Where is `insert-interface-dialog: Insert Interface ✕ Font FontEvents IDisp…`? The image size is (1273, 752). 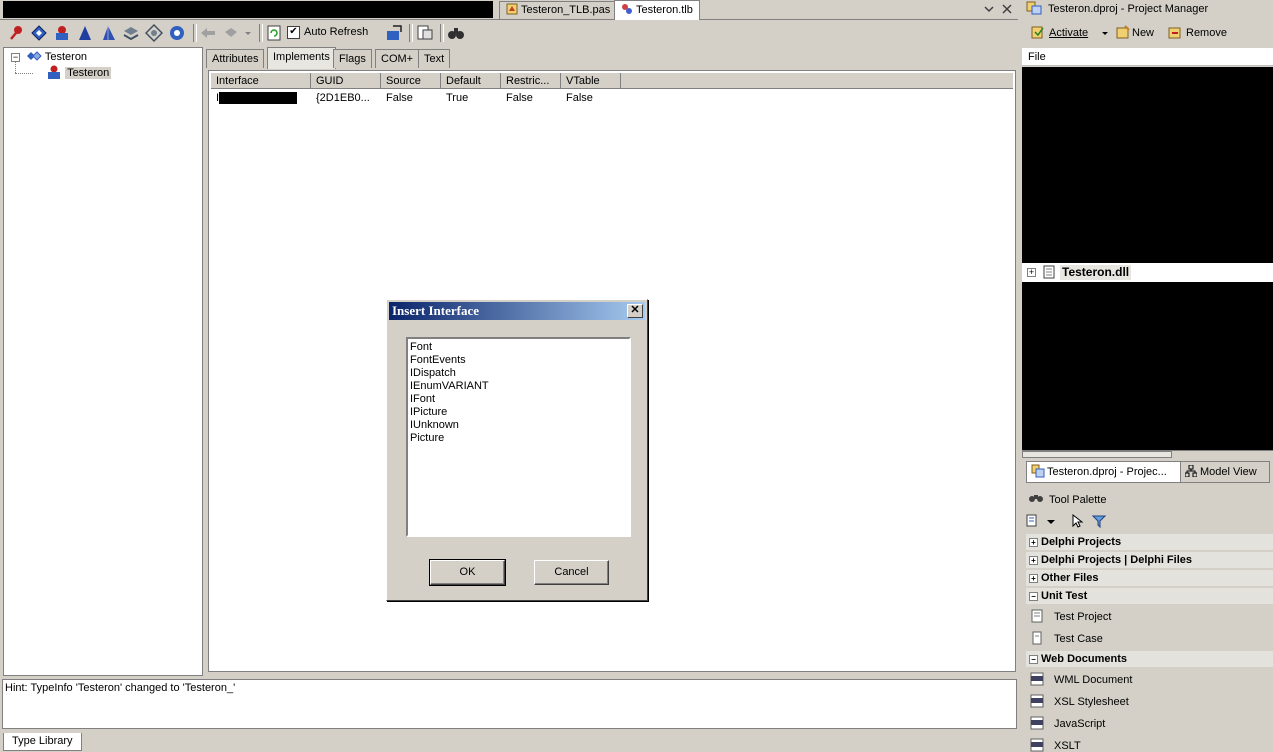
insert-interface-dialog: Insert Interface ✕ Font FontEvents IDisp… is located at coordinates (517, 450).